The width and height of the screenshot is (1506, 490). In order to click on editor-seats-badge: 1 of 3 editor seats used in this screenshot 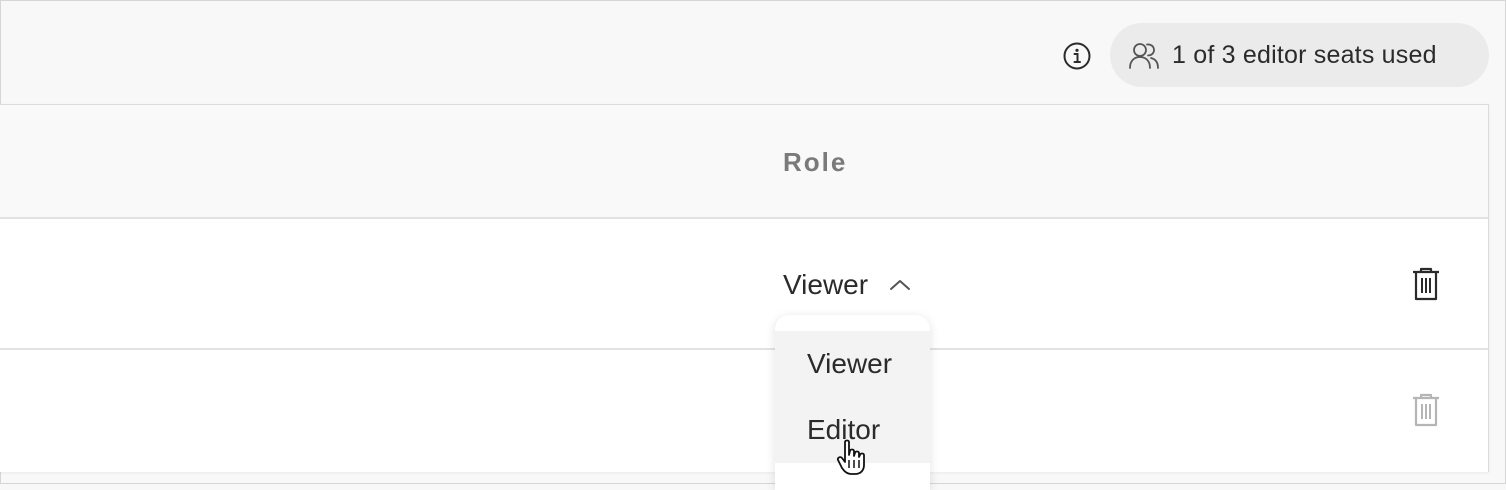, I will do `click(1299, 55)`.